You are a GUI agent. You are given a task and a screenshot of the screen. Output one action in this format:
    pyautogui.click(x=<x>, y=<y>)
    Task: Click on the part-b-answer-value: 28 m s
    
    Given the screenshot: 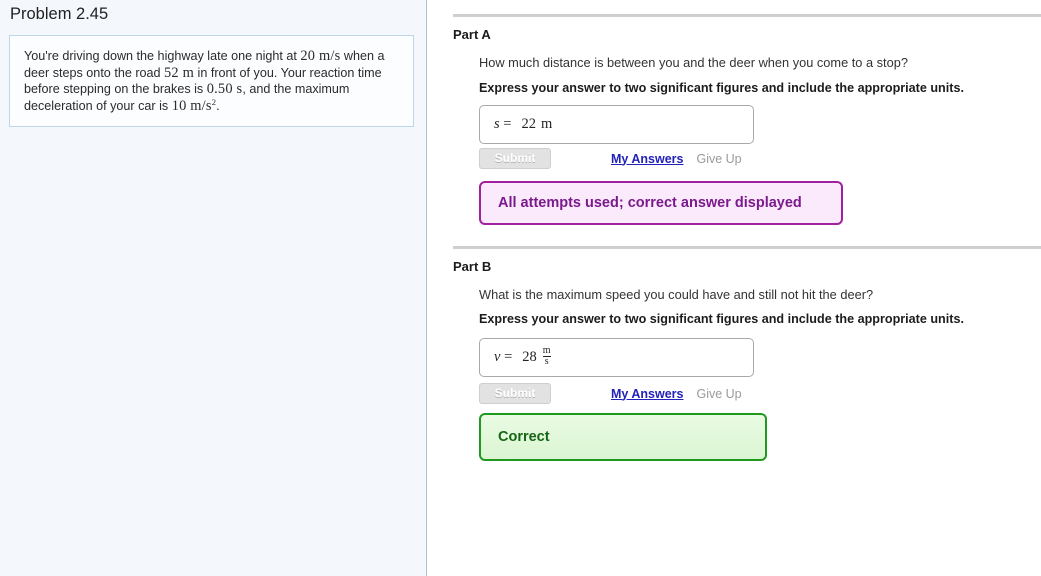 What is the action you would take?
    pyautogui.click(x=537, y=356)
    